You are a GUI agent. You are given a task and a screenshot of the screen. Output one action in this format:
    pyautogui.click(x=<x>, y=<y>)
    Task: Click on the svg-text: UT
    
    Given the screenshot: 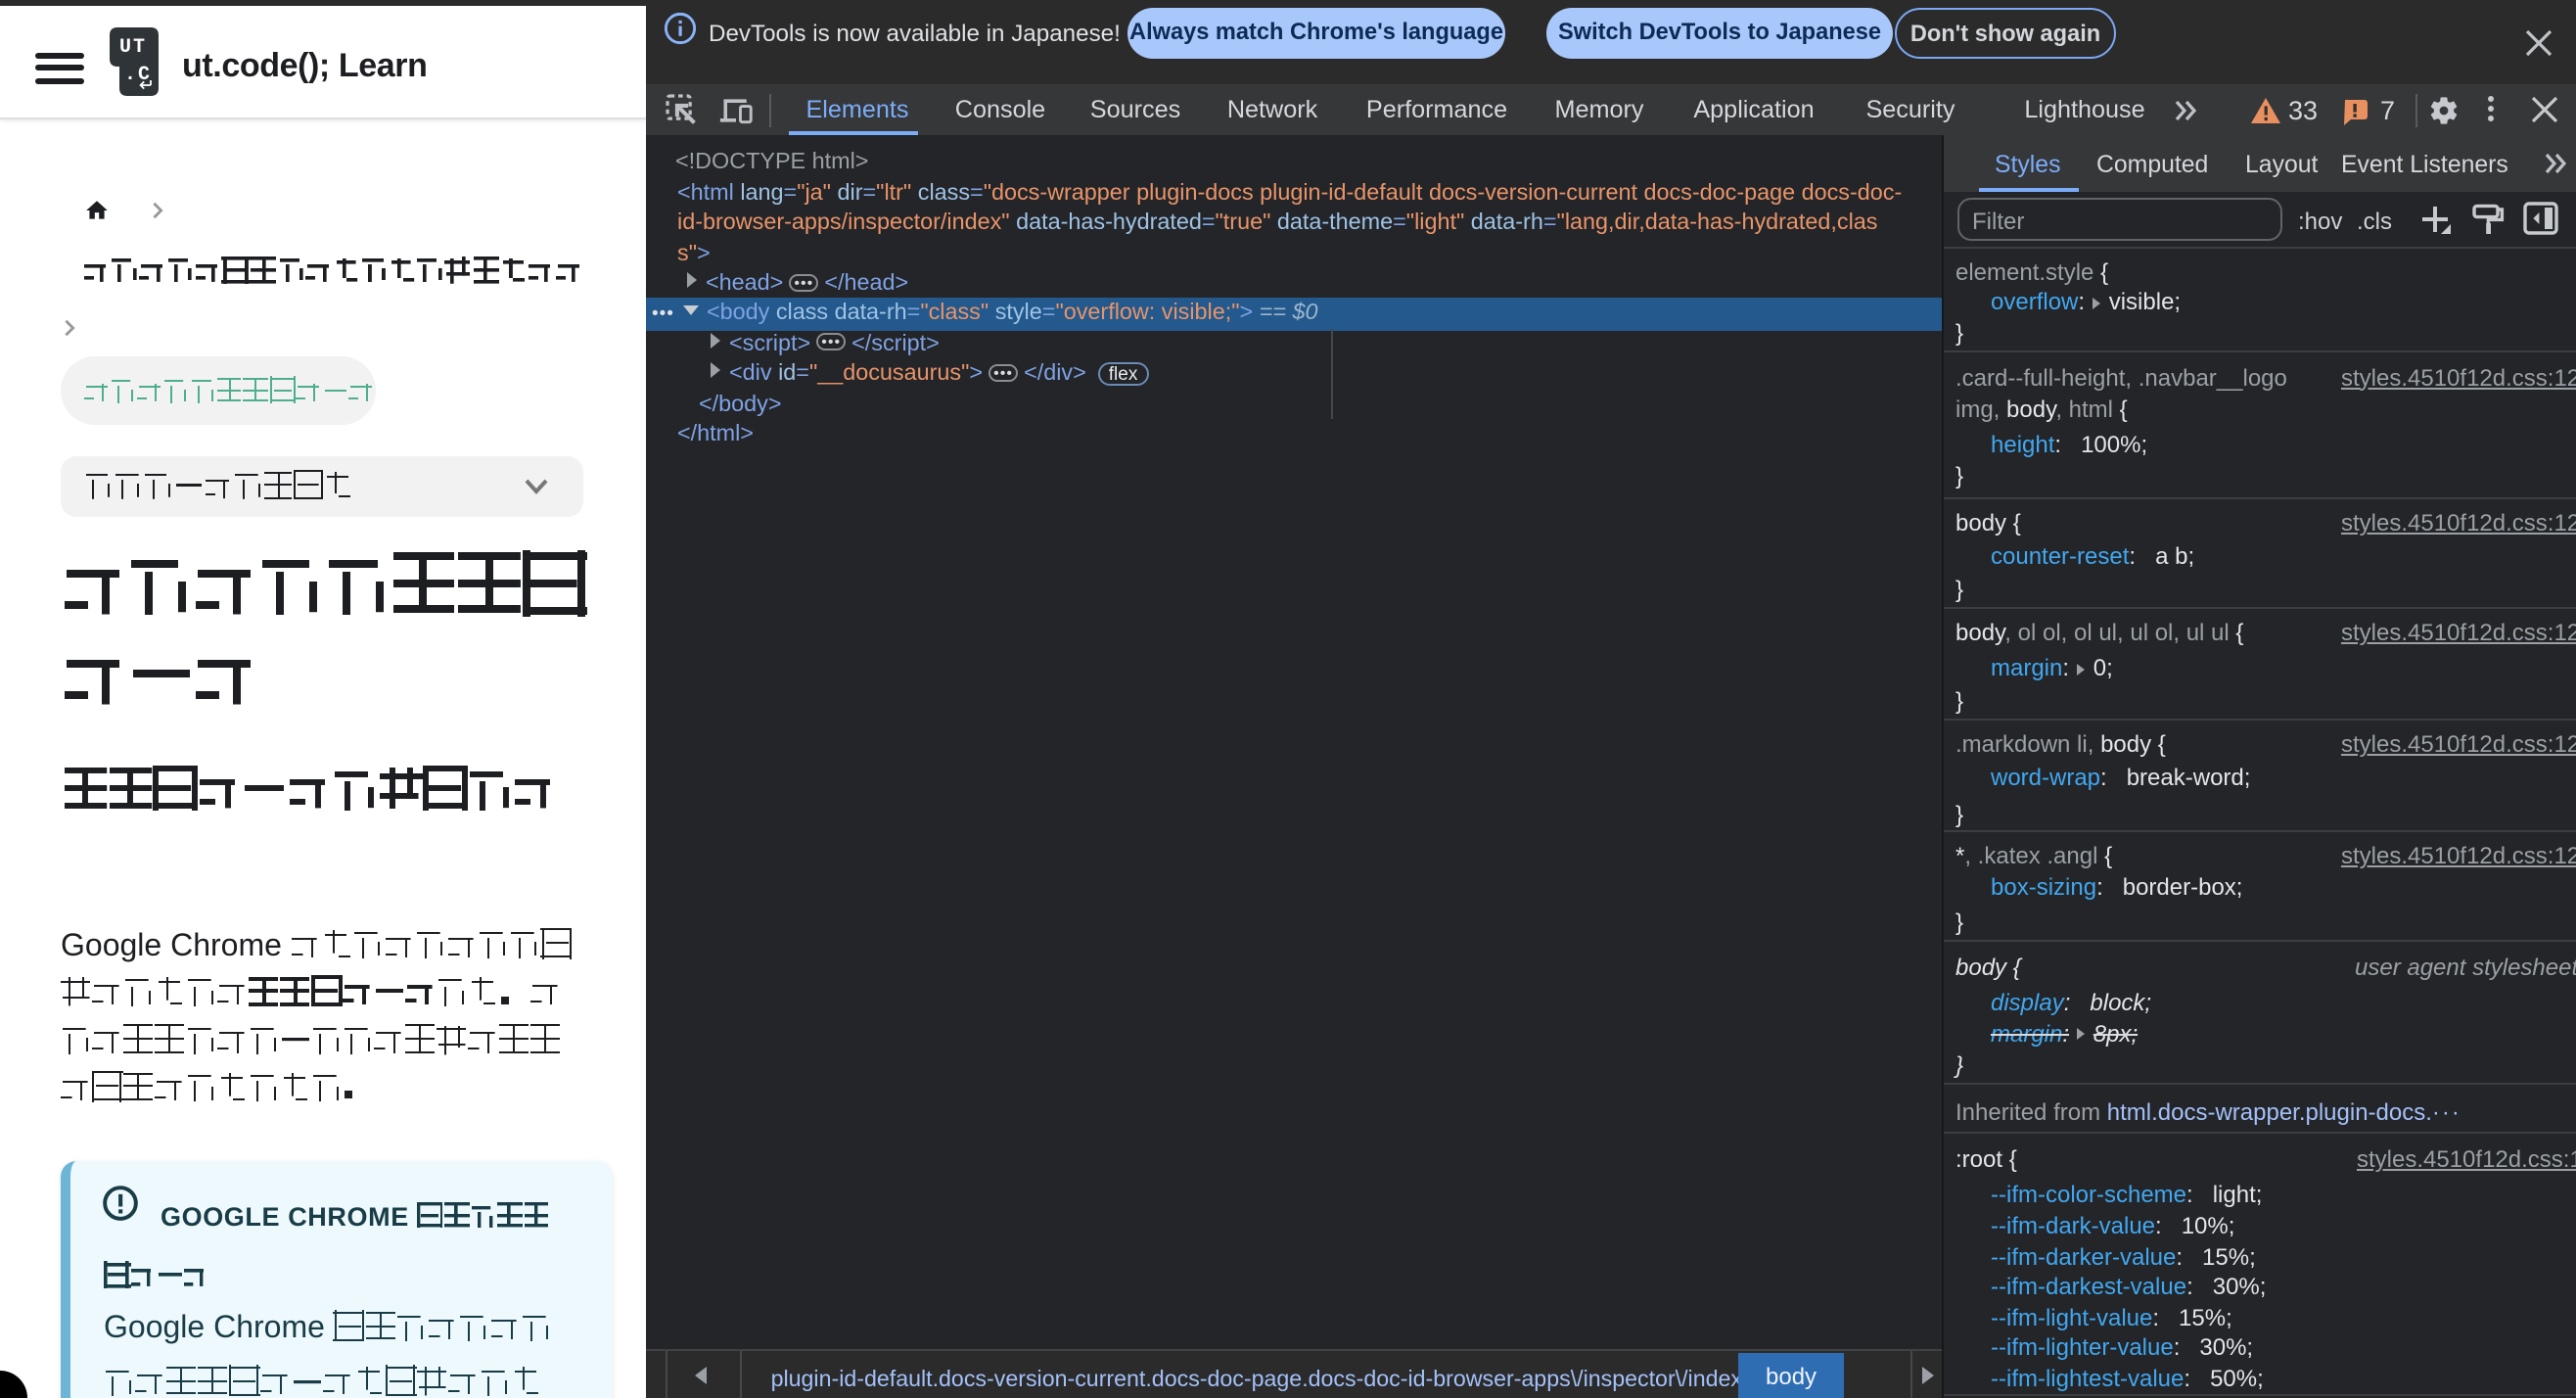 What is the action you would take?
    pyautogui.click(x=133, y=47)
    